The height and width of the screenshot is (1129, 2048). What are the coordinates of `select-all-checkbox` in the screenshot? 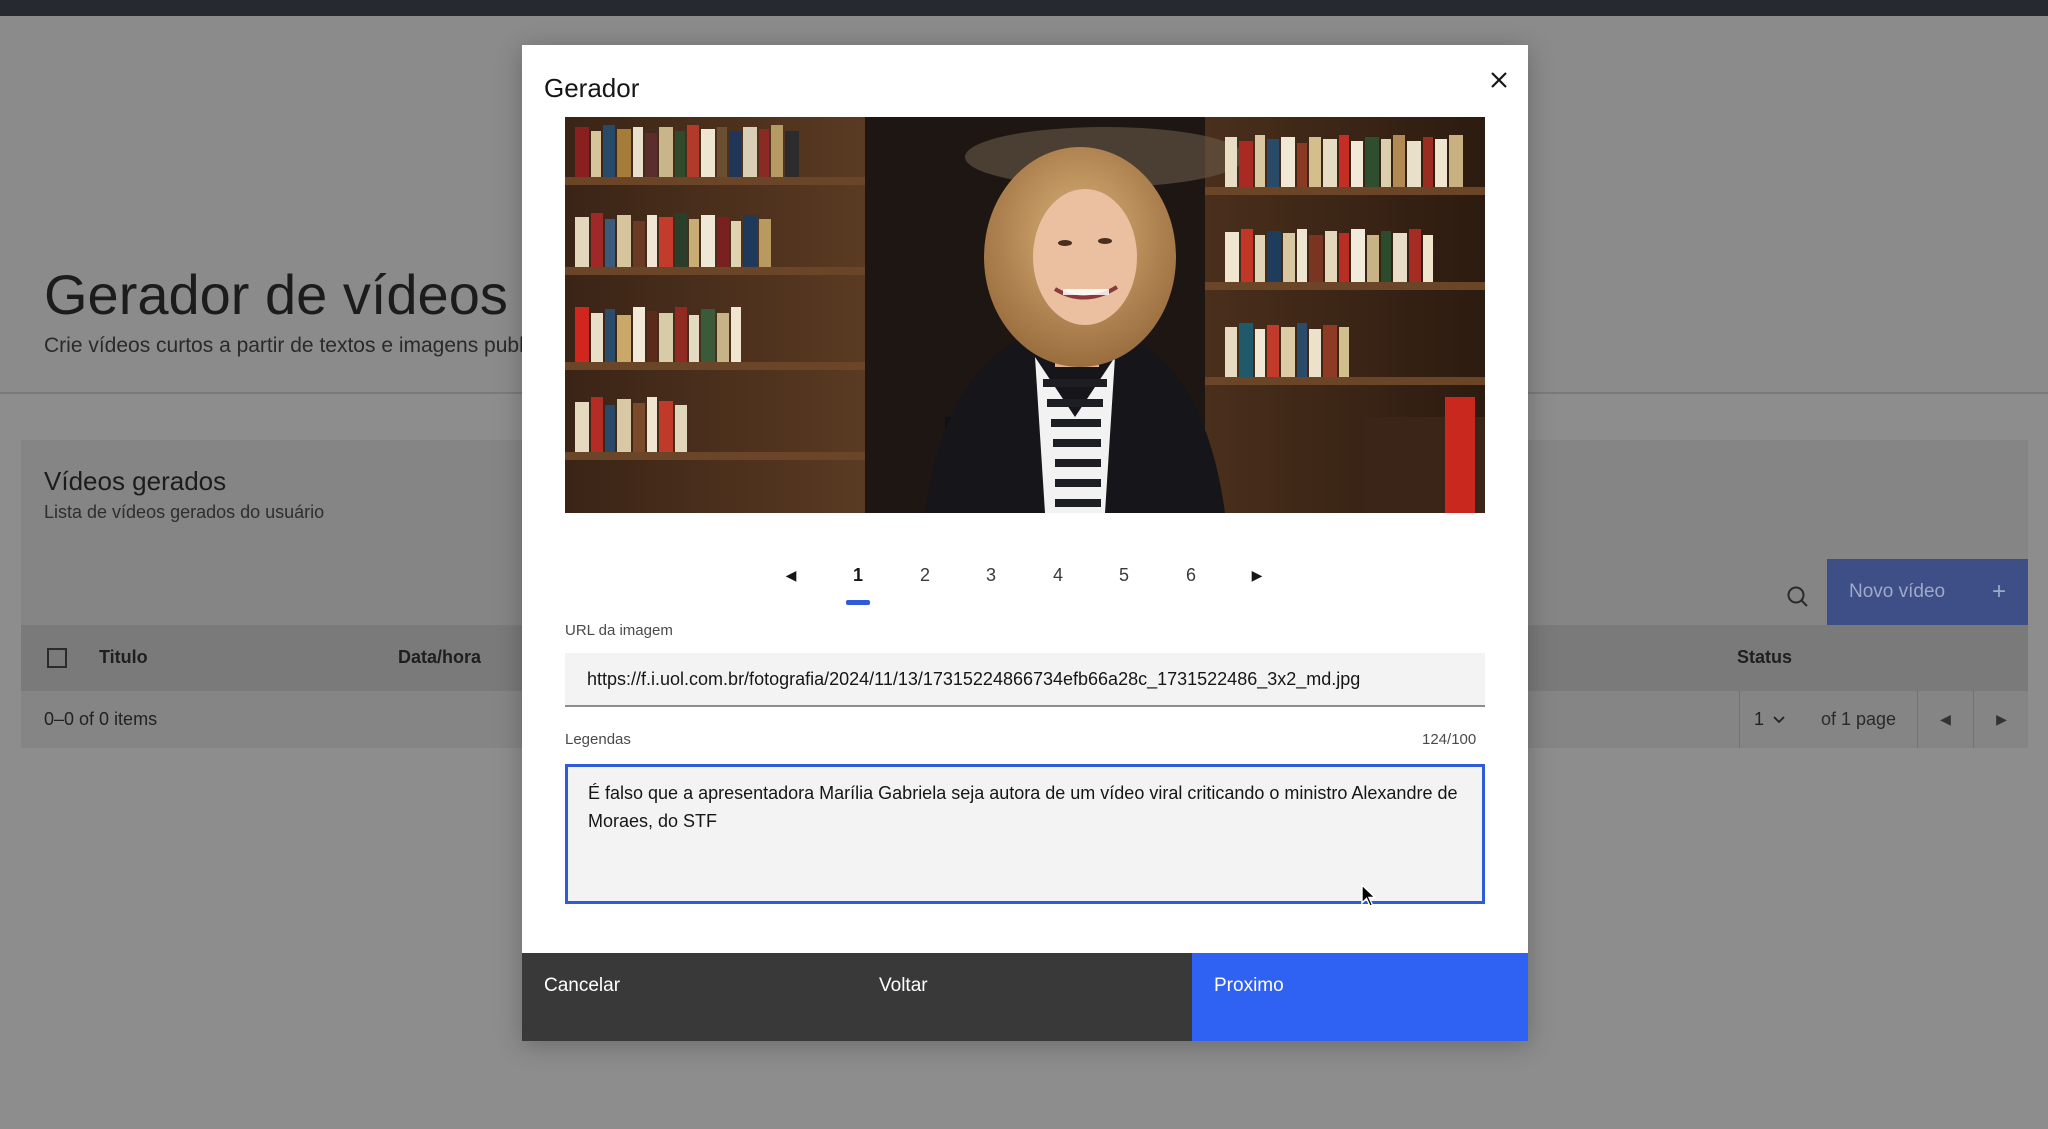 It's located at (57, 658).